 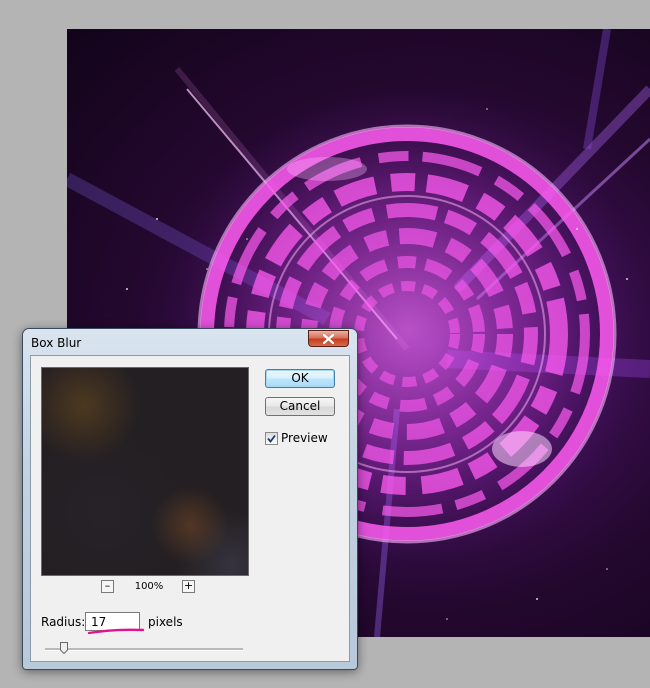 What do you see at coordinates (63, 622) in the screenshot?
I see `radius-label: Radius:` at bounding box center [63, 622].